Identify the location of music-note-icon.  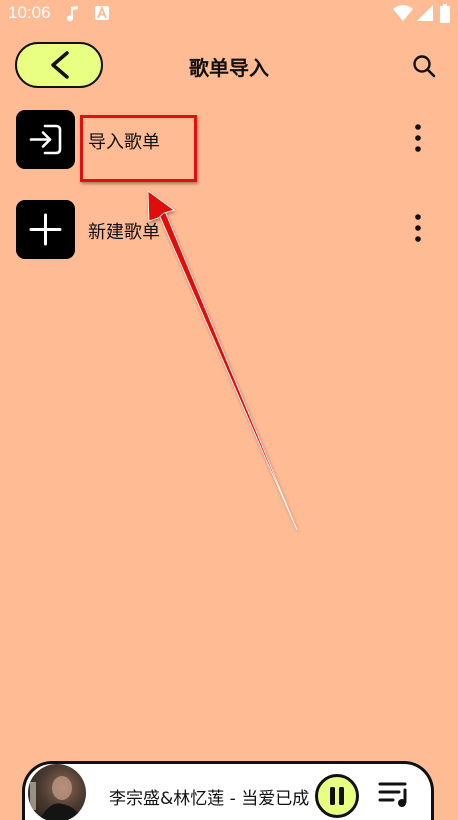
(73, 16).